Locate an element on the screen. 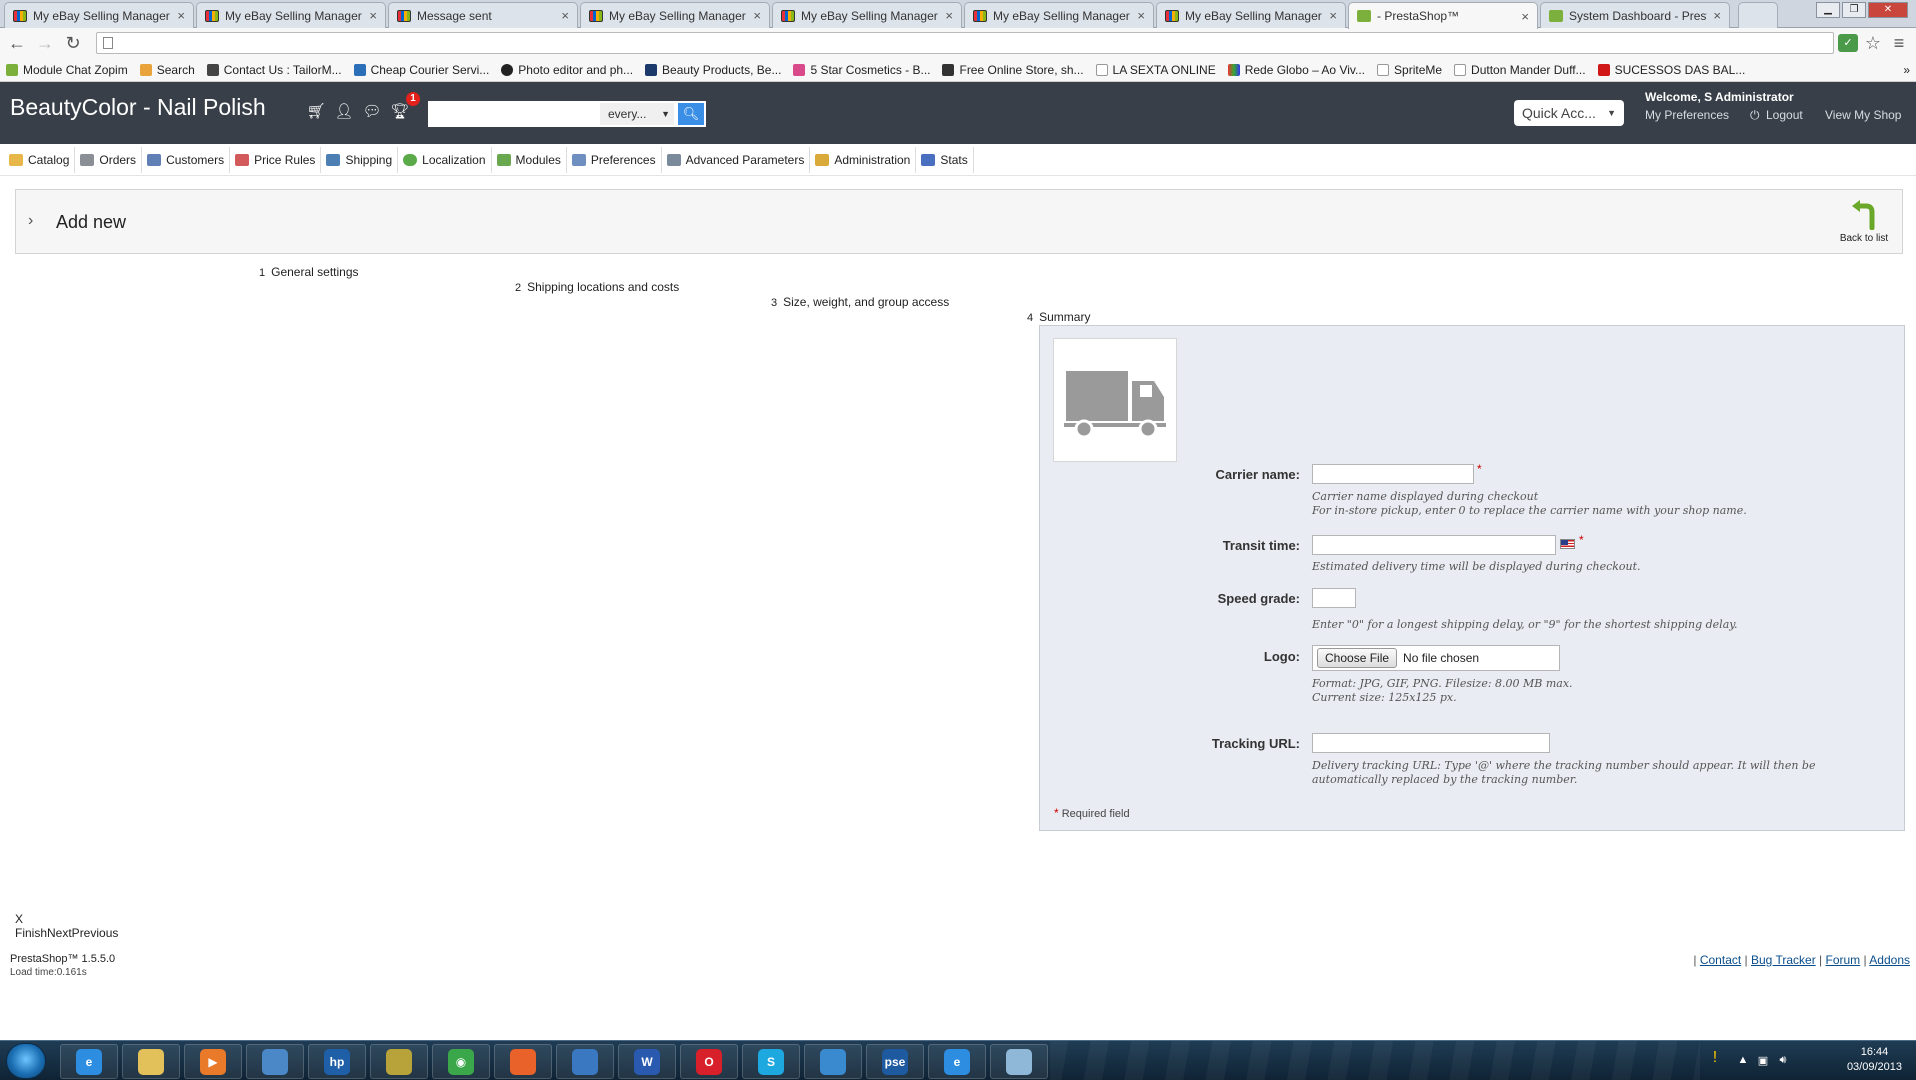 Image resolution: width=1916 pixels, height=1080 pixels. bookmark-item: Search is located at coordinates (167, 70).